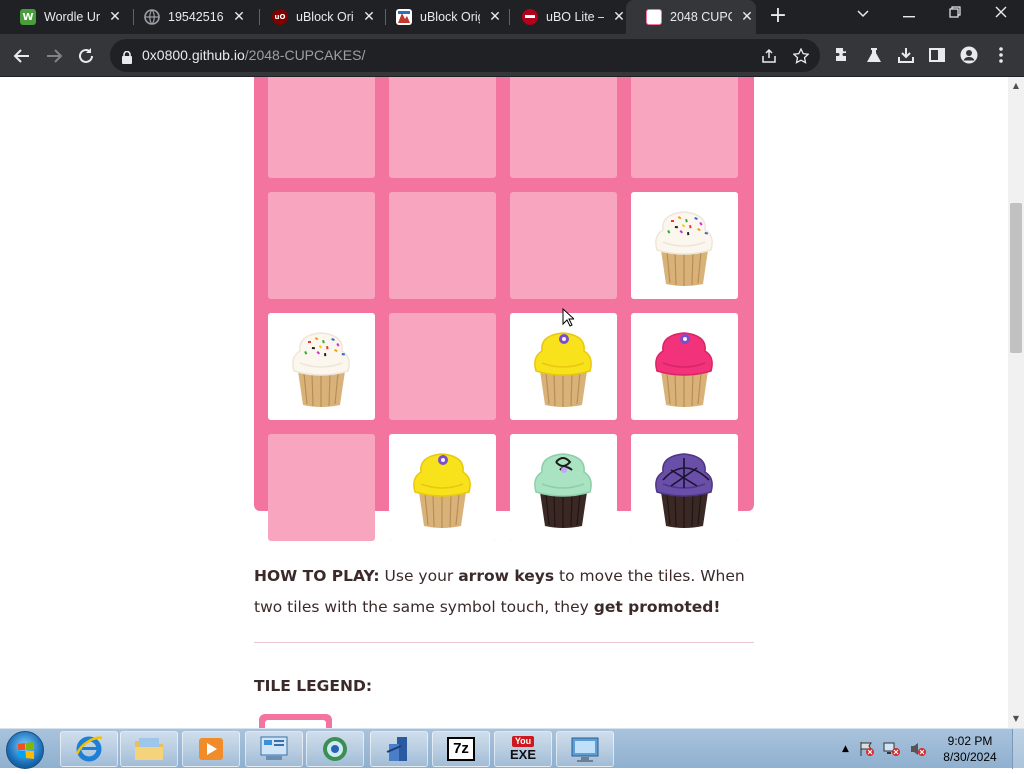 The height and width of the screenshot is (774, 1024). I want to click on windows-logo-icon, so click(26, 750).